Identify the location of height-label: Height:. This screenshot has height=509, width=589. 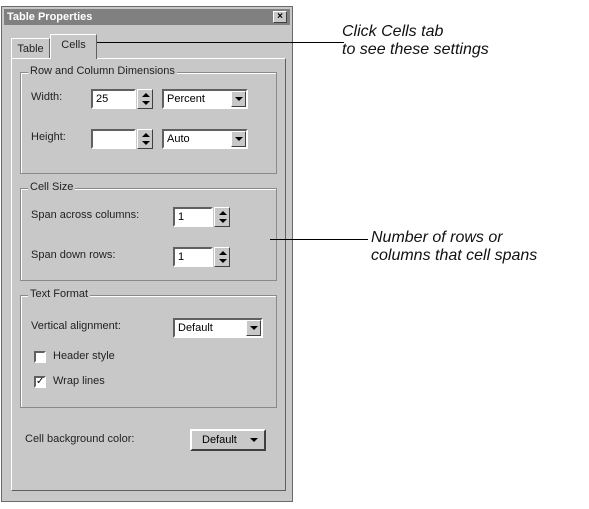
(48, 137).